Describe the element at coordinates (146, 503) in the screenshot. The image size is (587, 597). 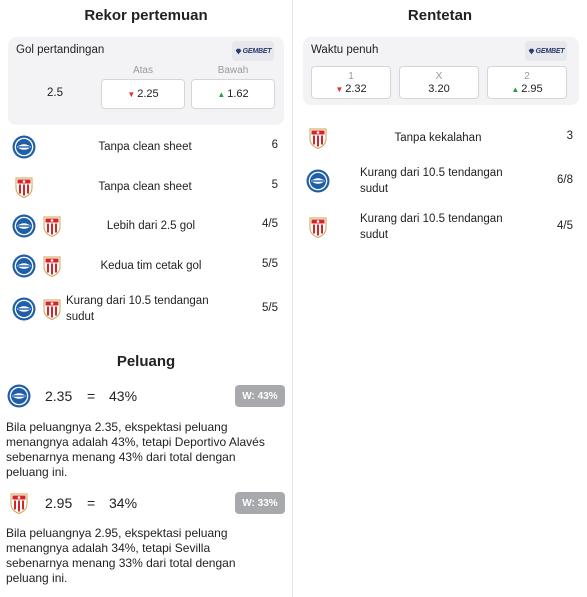
I see `chance-row-sevilla: 2.95 = 34% W: 33%` at that location.